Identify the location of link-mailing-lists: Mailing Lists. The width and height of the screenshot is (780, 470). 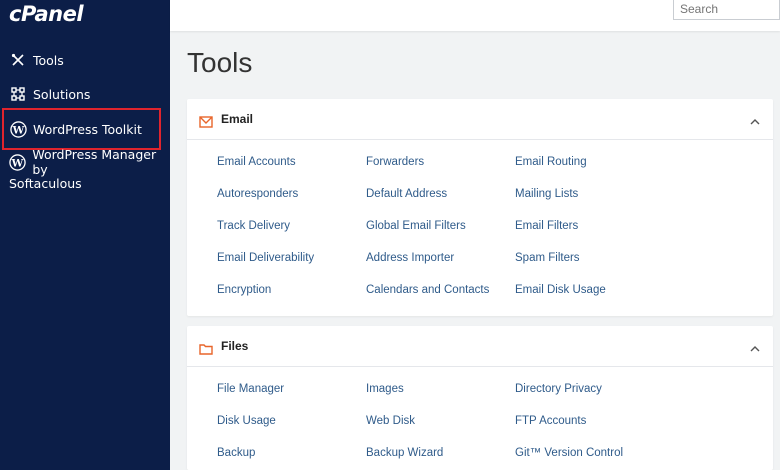
(546, 194).